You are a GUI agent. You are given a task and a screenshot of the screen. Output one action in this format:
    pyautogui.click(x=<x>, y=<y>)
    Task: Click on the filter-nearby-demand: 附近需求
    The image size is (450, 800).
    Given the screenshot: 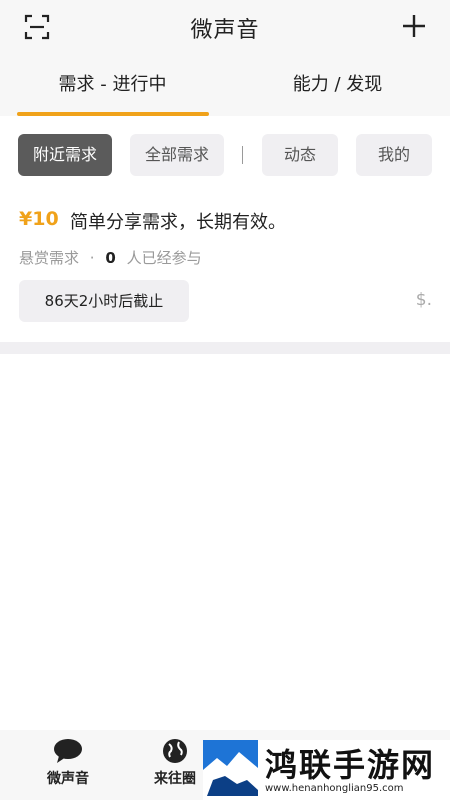 What is the action you would take?
    pyautogui.click(x=65, y=155)
    